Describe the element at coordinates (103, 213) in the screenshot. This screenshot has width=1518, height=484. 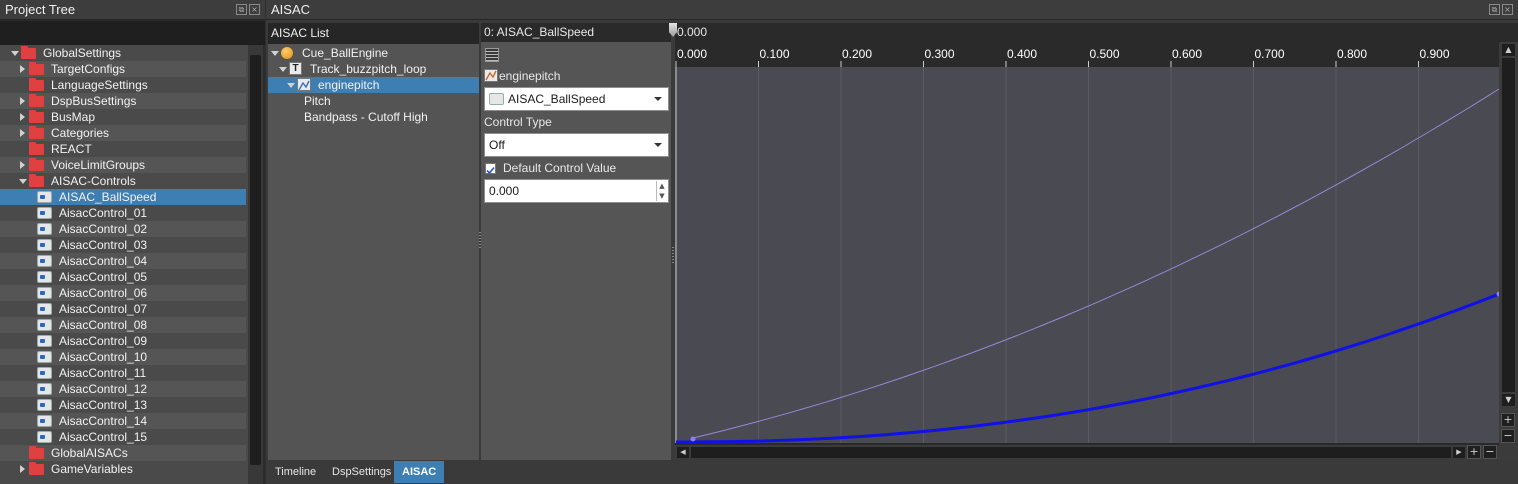
I see `tree-item-label: AisacControl_01` at that location.